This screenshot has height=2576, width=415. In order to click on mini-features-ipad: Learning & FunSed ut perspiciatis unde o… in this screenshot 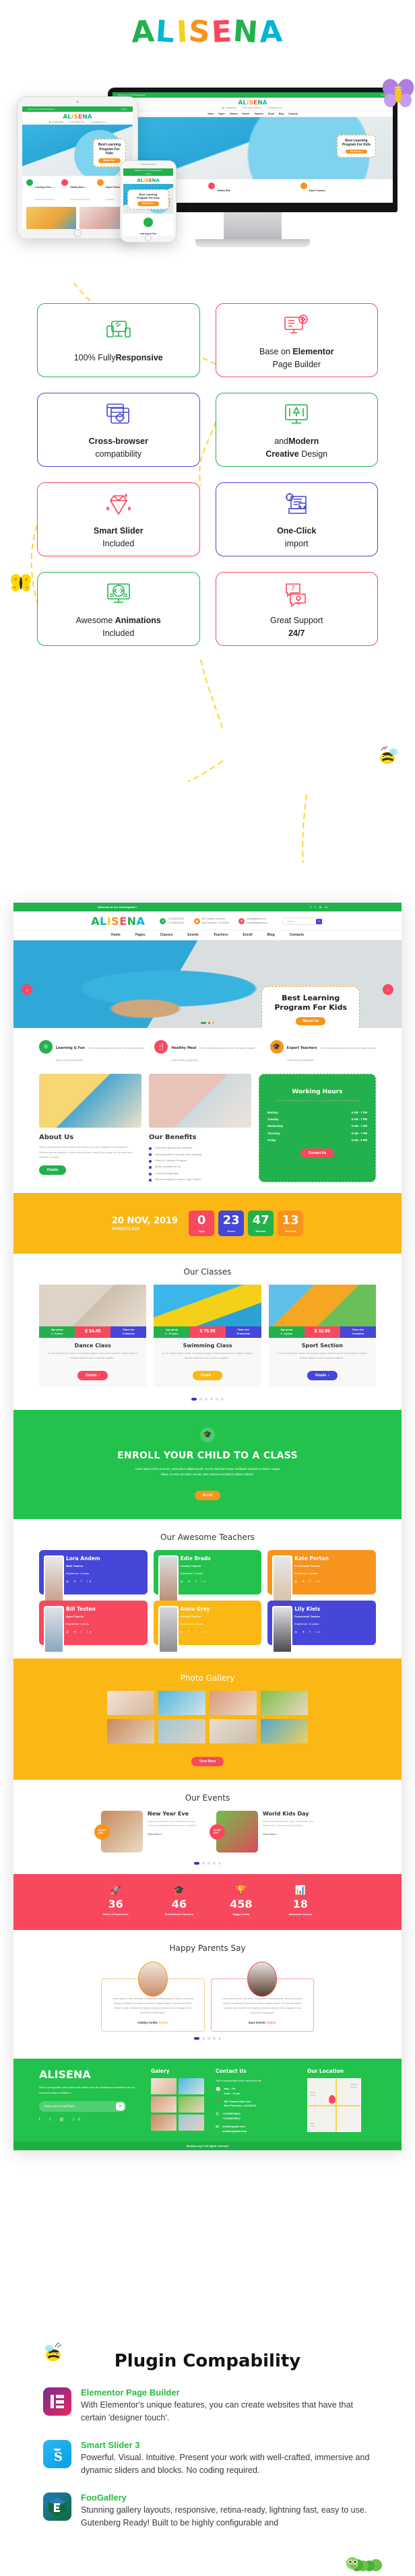, I will do `click(77, 191)`.